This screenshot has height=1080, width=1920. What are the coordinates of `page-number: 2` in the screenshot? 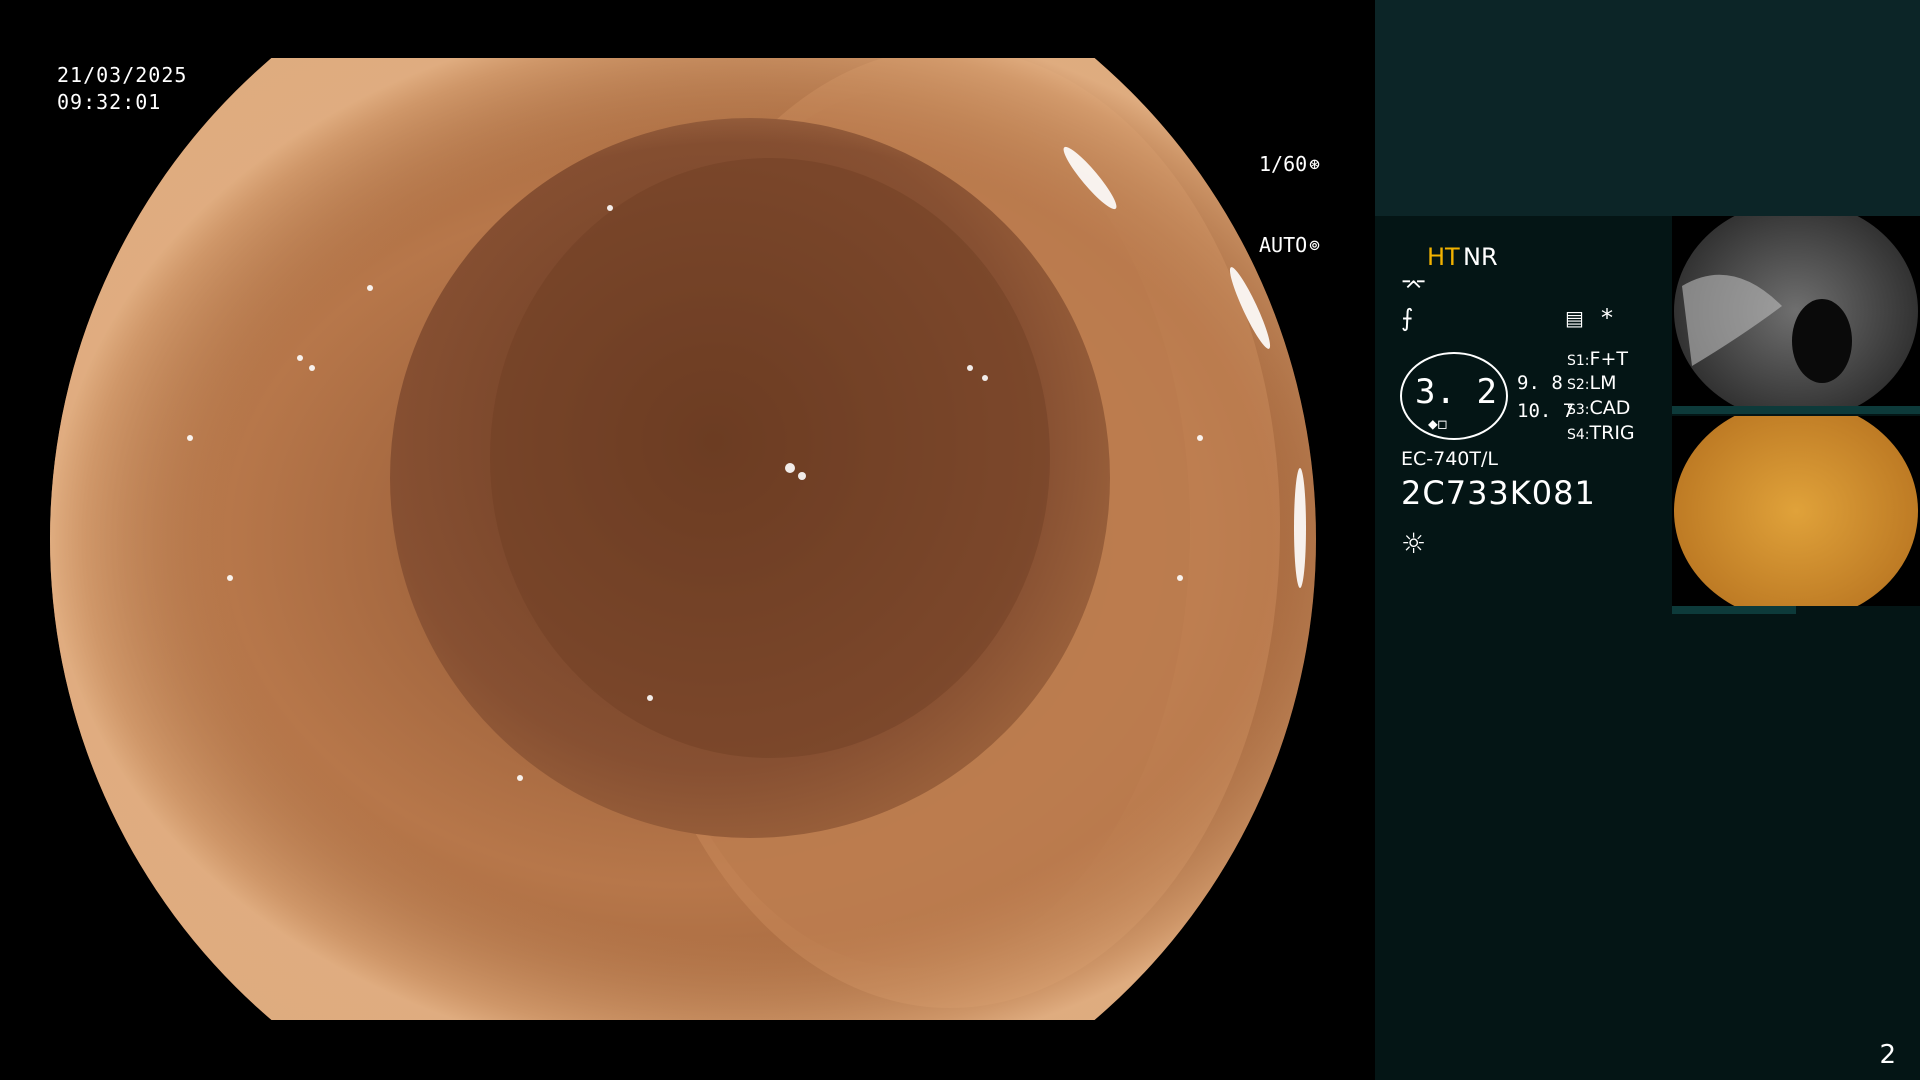 It's located at (1887, 1055).